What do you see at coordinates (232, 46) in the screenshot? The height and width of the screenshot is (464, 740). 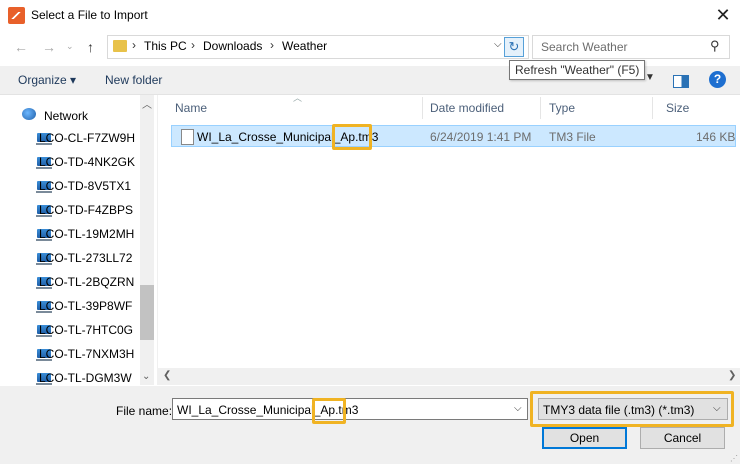 I see `breadcrumb-downloads: Downloads` at bounding box center [232, 46].